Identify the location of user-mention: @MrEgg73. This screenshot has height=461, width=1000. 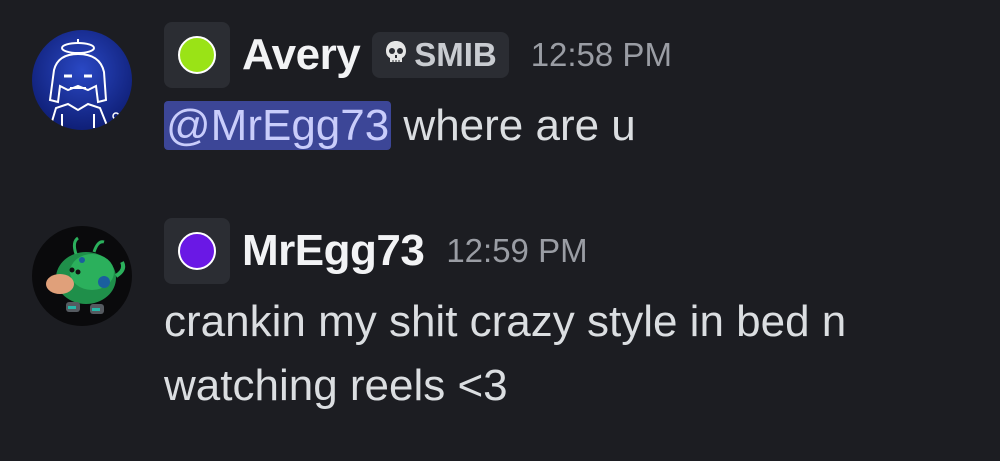
(278, 125).